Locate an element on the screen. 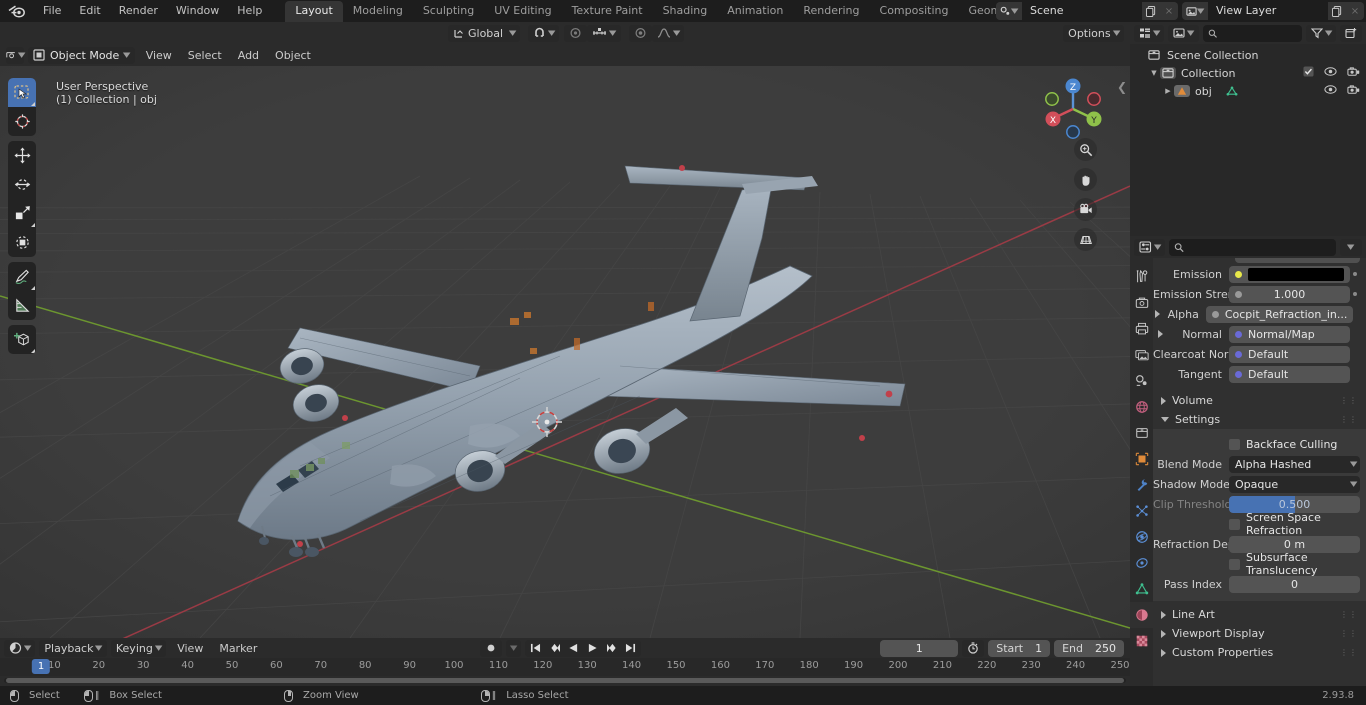 This screenshot has height=705, width=1366. new-collection-button is located at coordinates (1351, 33).